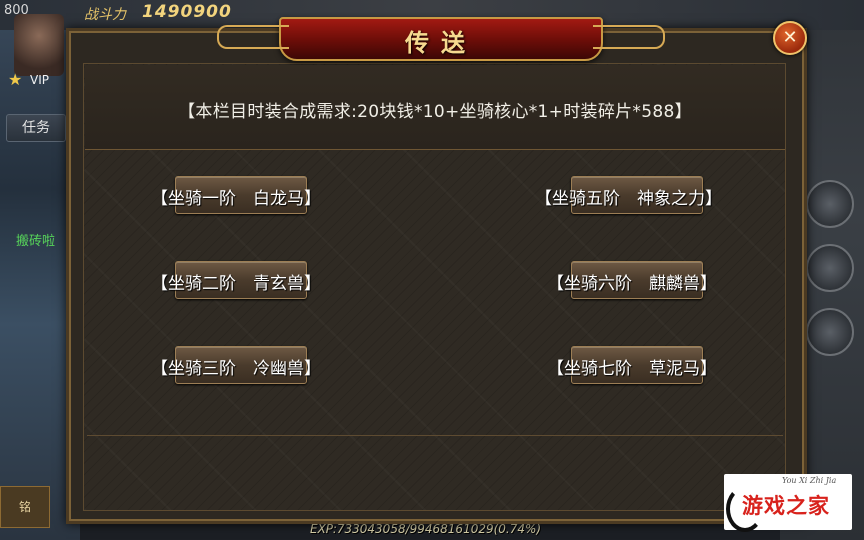  I want to click on close-icon: ✕, so click(790, 37).